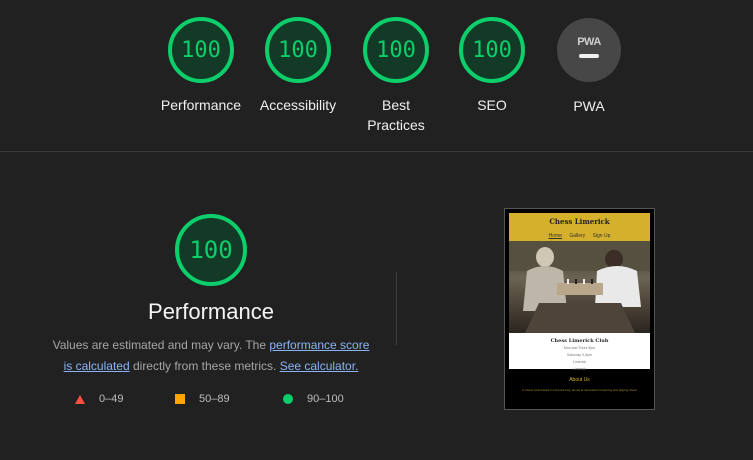  I want to click on square-icon, so click(180, 399).